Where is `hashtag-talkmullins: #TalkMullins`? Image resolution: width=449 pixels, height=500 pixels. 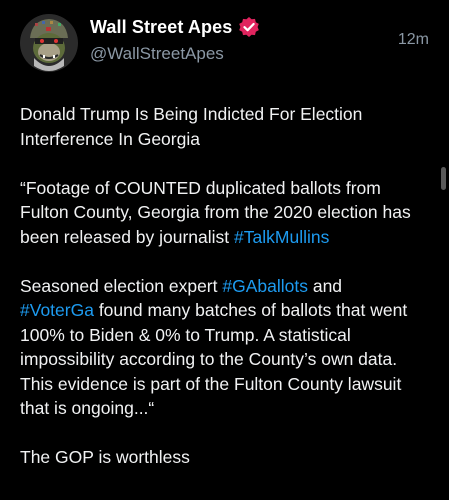
hashtag-talkmullins: #TalkMullins is located at coordinates (281, 237).